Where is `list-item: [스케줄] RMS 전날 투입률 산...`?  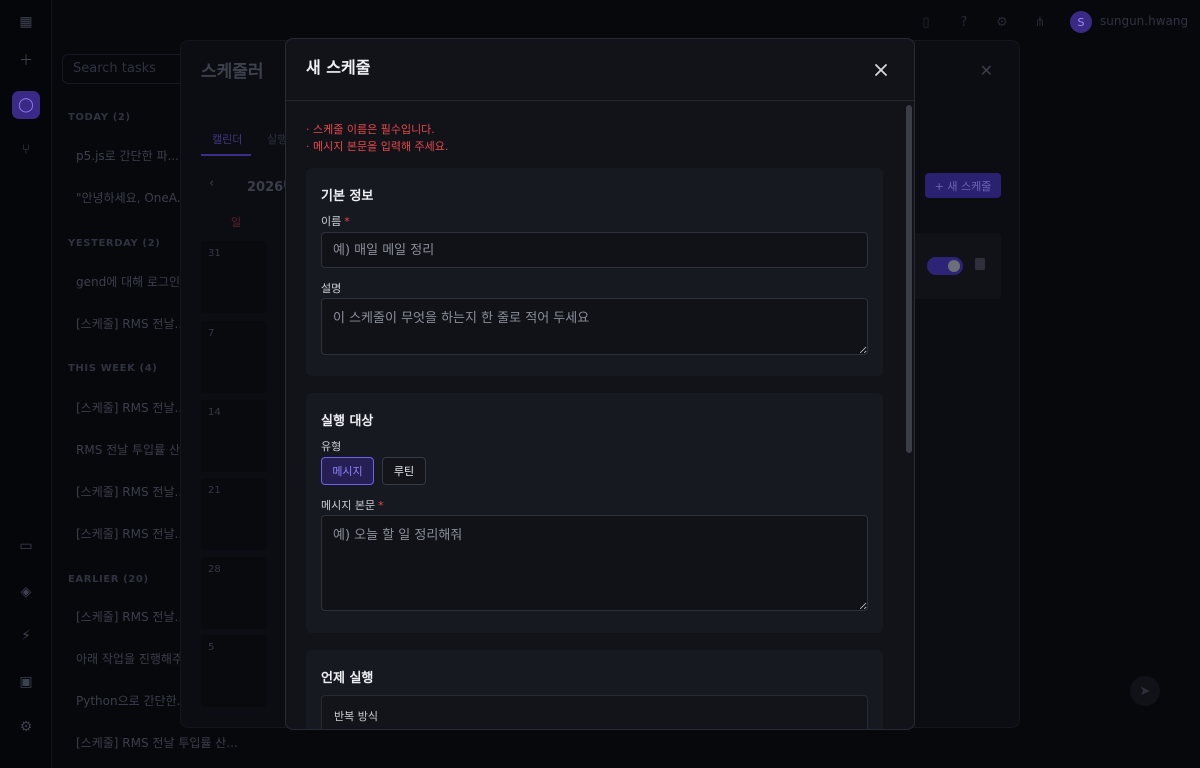 list-item: [스케줄] RMS 전날 투입률 산... is located at coordinates (171, 742).